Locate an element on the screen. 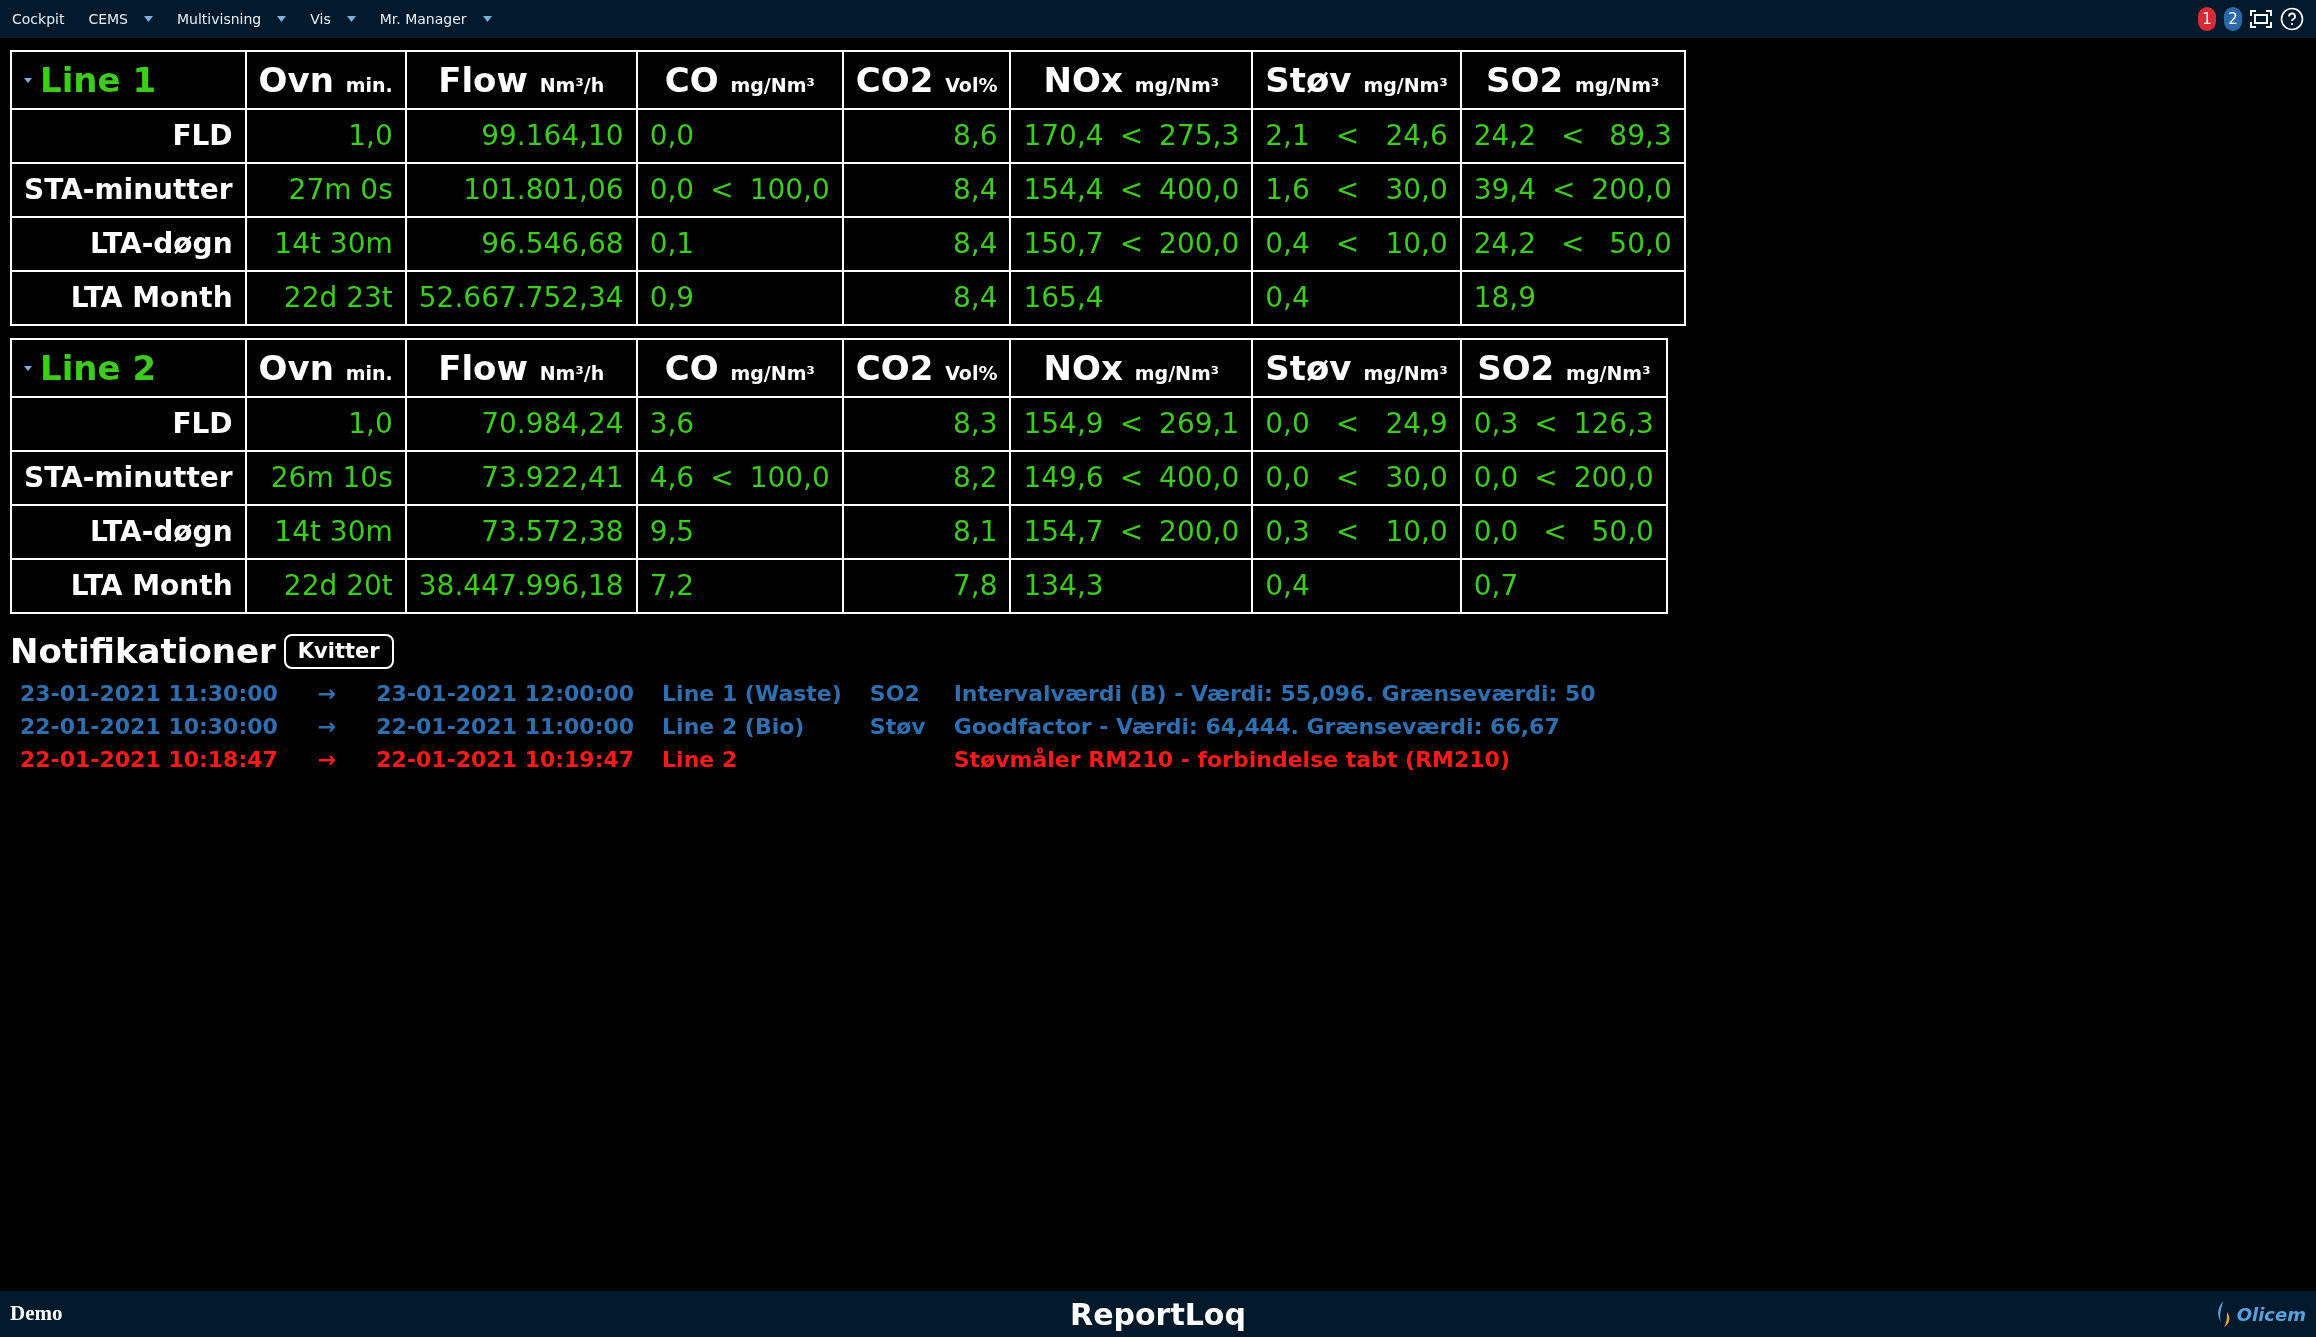 The width and height of the screenshot is (2316, 1337). value-cell: 8,2 is located at coordinates (926, 478).